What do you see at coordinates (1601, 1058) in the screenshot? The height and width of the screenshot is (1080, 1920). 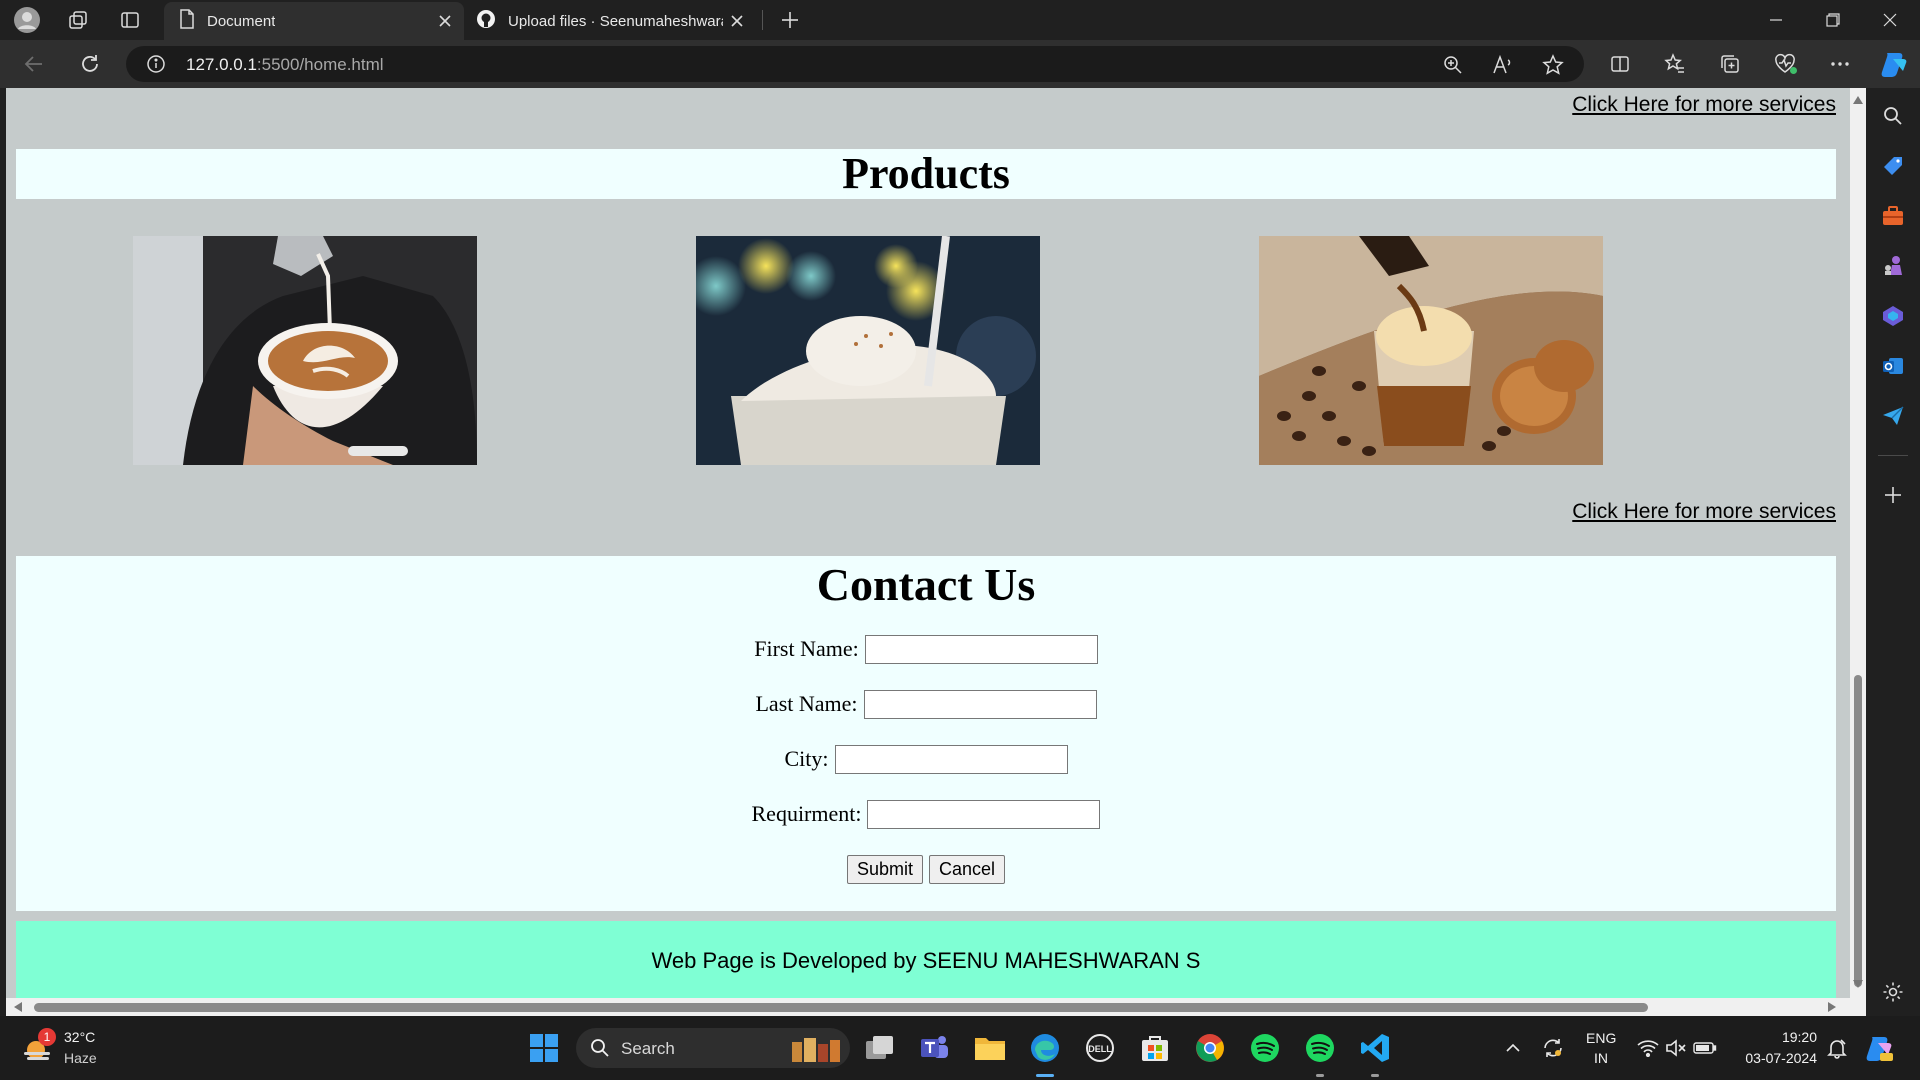 I see `language-indicator-bottom: IN` at bounding box center [1601, 1058].